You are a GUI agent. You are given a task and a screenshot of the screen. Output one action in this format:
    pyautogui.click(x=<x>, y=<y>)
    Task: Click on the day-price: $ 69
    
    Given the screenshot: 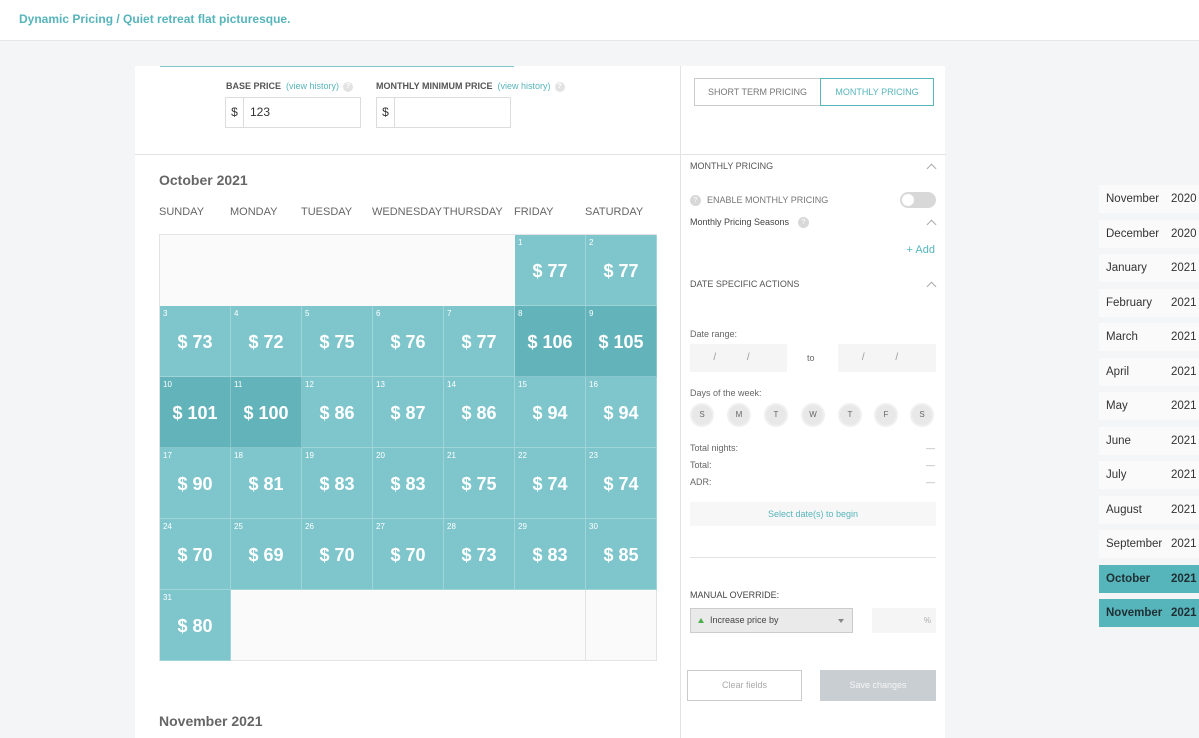 What is the action you would take?
    pyautogui.click(x=266, y=555)
    